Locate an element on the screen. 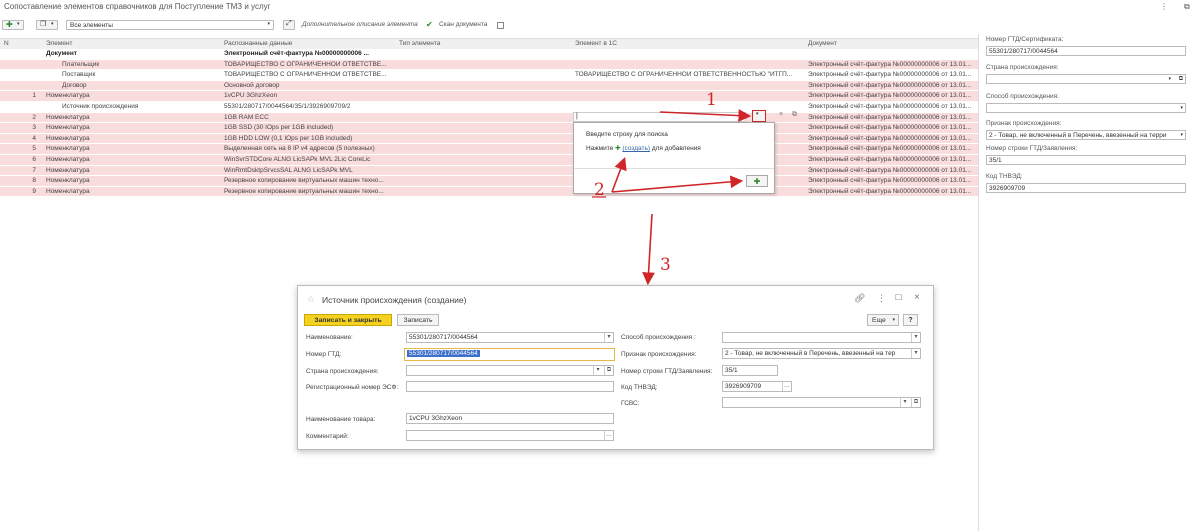 The width and height of the screenshot is (1203, 531). goods-field: 1vCPU 3GhzXeon is located at coordinates (510, 418).